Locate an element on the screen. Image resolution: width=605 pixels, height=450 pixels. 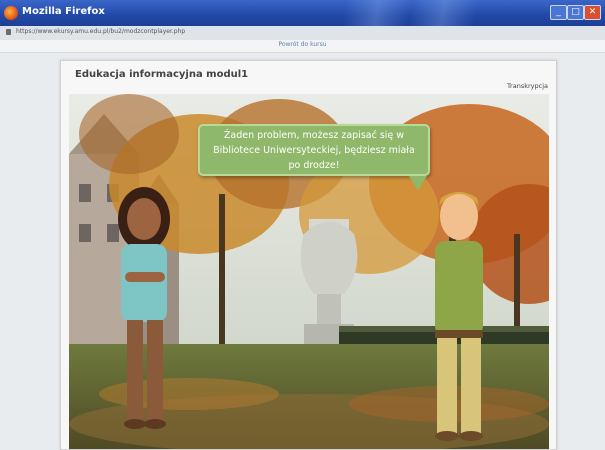
return-to-course-link: Powrót do kursu is located at coordinates (302, 44).